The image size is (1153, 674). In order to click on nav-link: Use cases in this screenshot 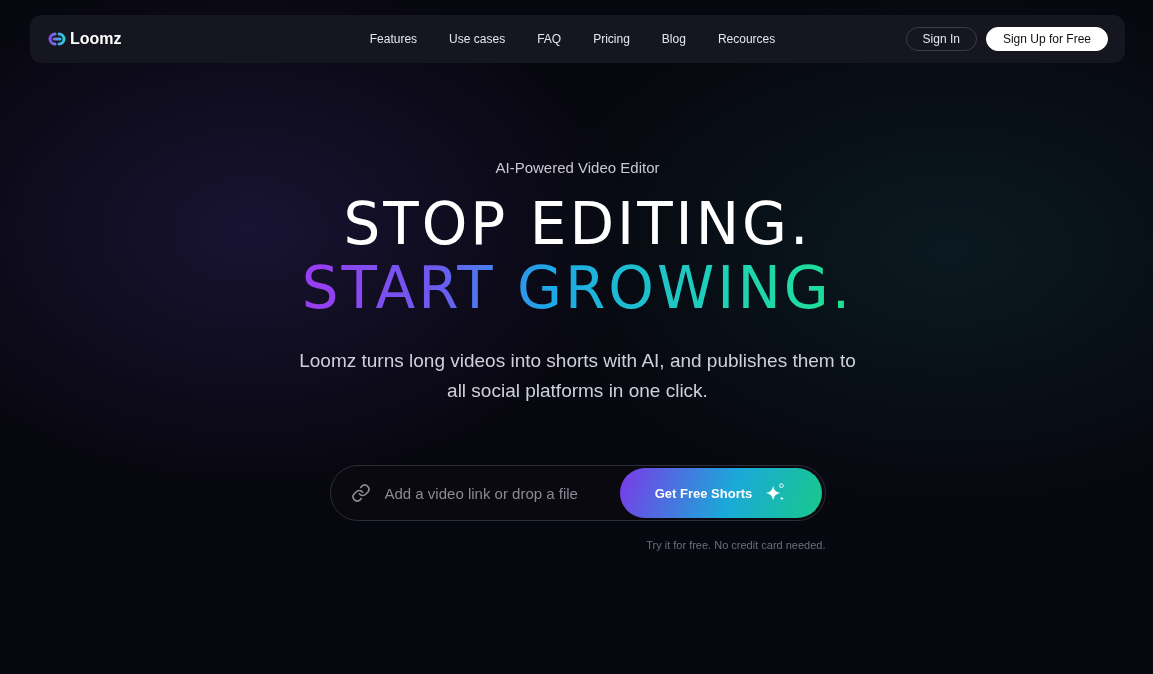, I will do `click(477, 39)`.